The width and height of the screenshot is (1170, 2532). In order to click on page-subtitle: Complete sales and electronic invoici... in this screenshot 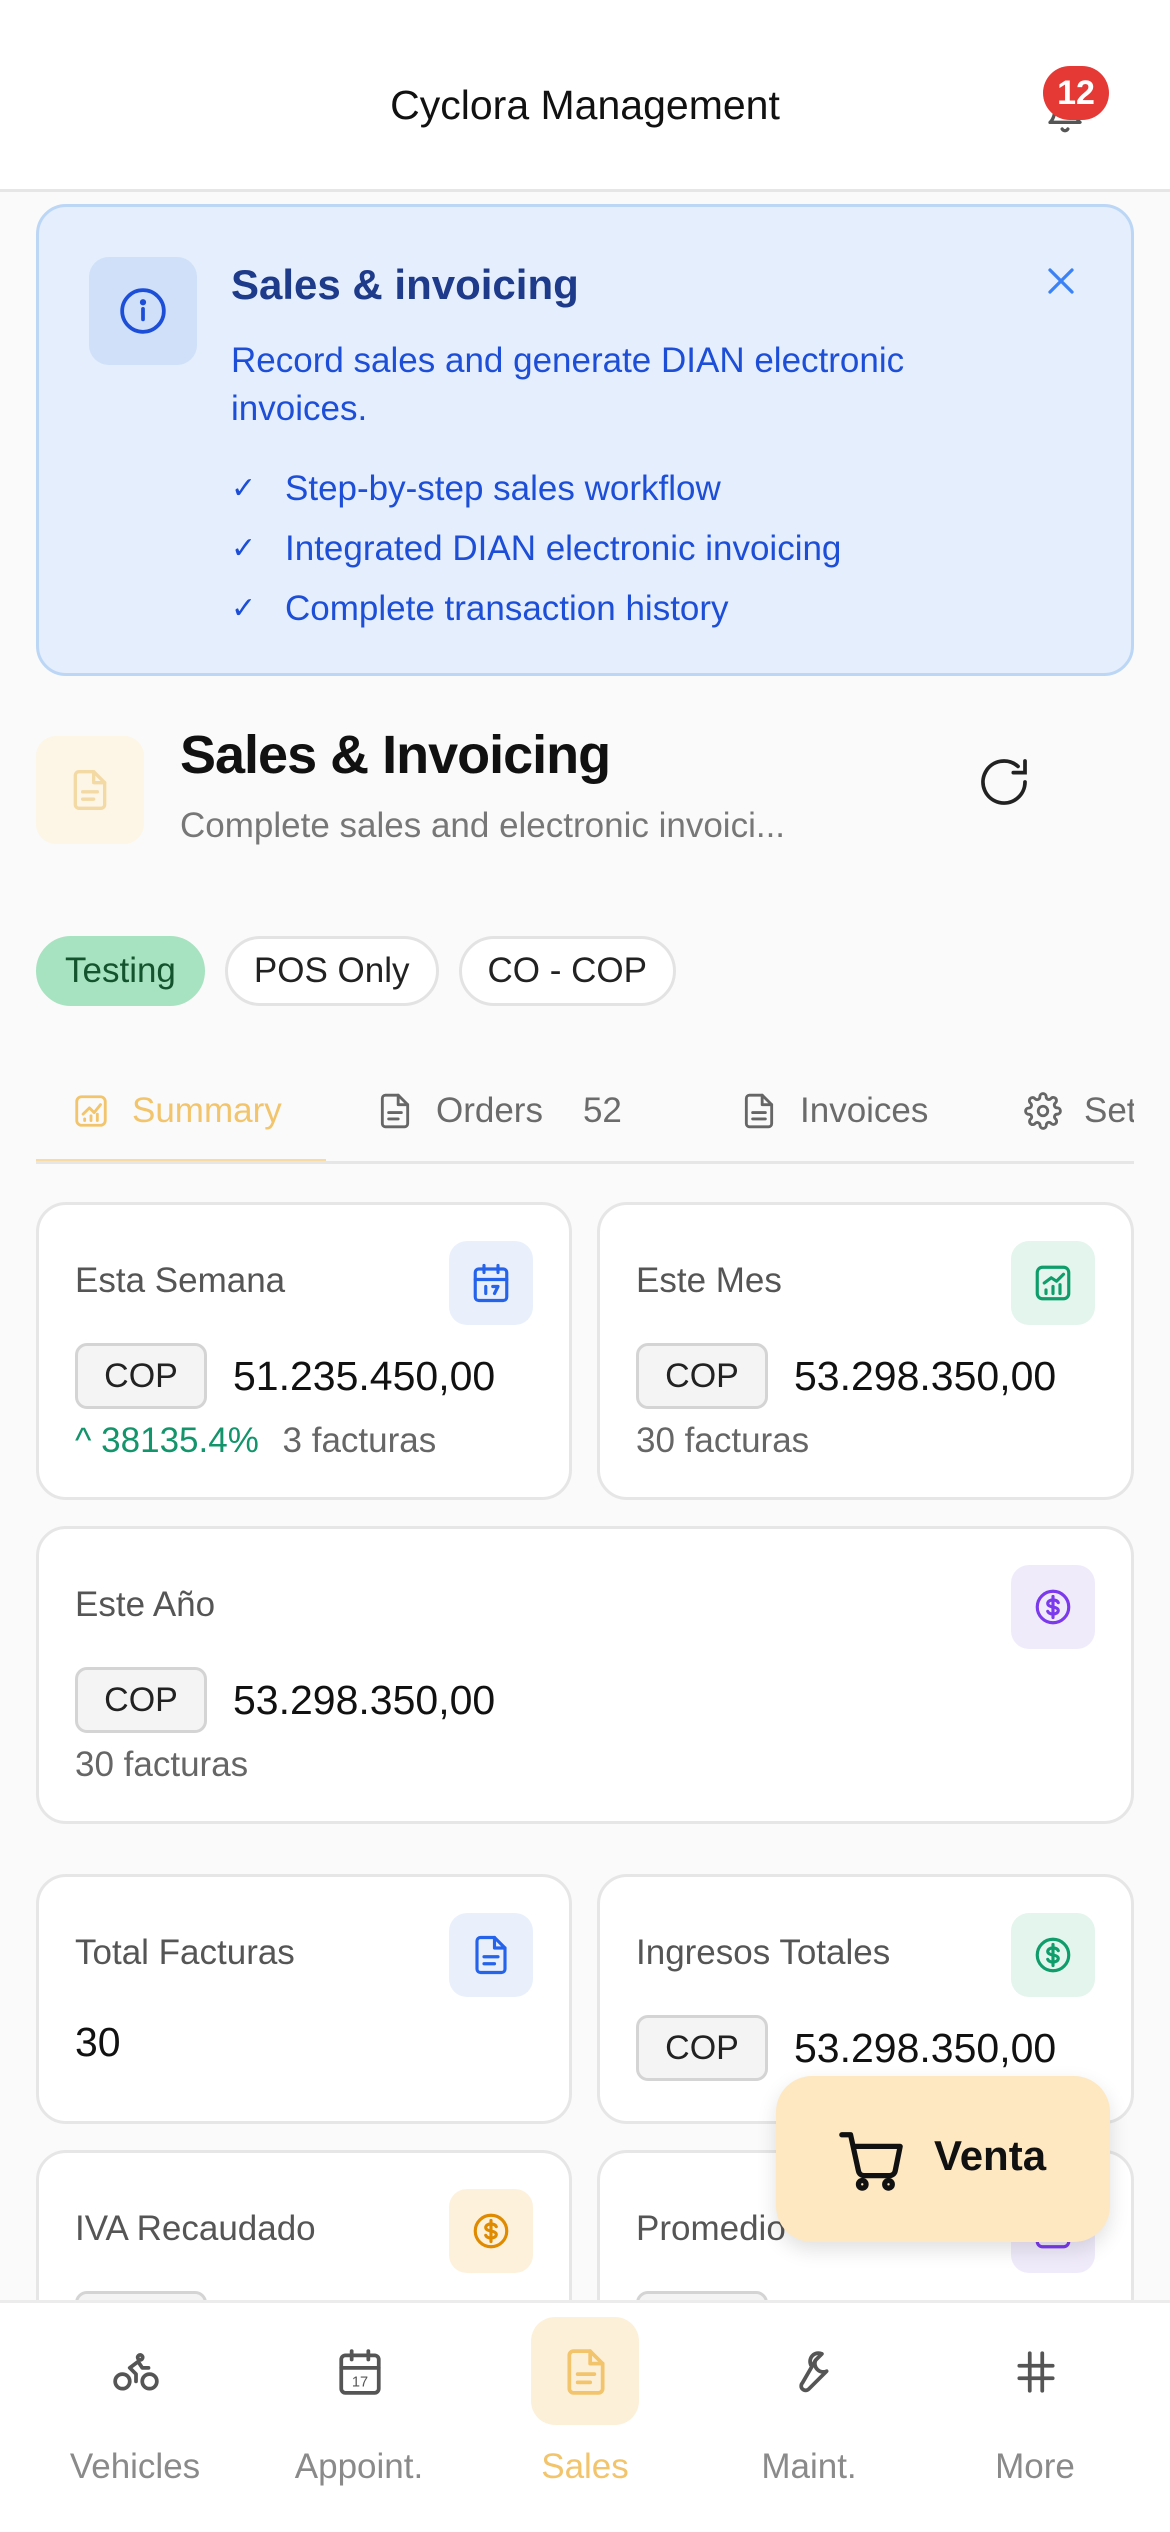, I will do `click(483, 825)`.